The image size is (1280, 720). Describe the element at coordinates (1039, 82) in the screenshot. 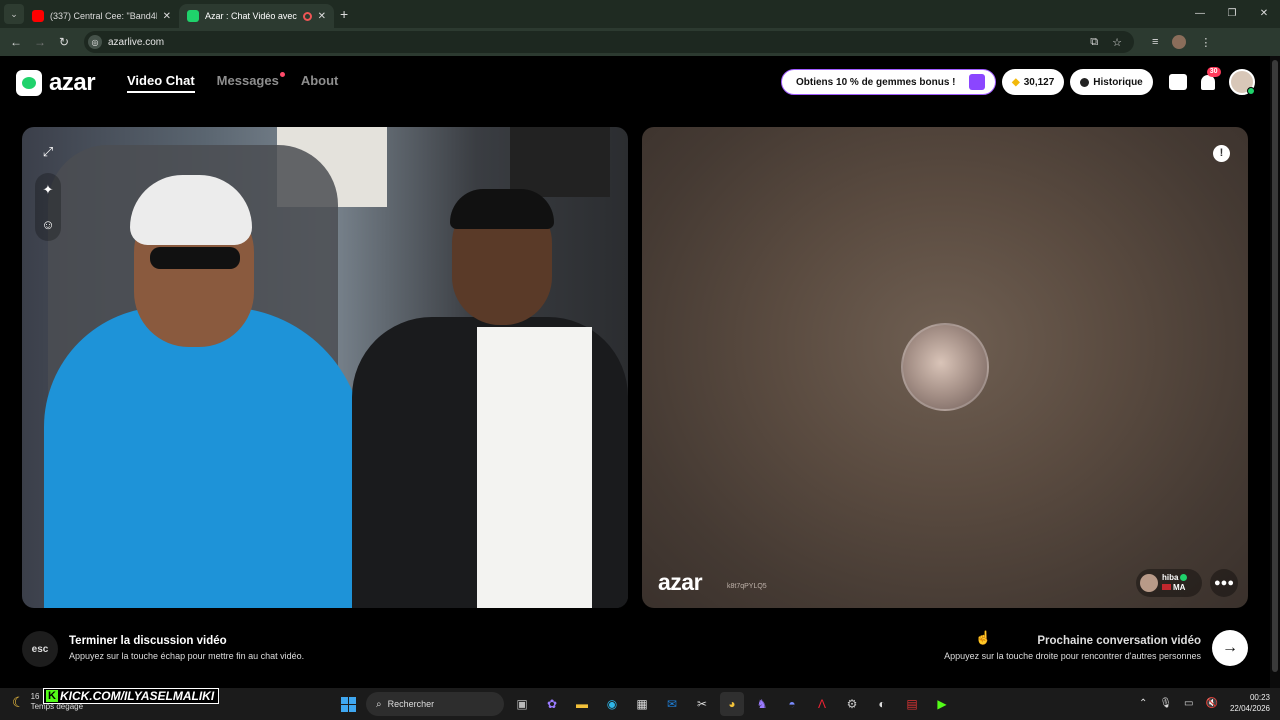

I see `gems-count: 30,127` at that location.